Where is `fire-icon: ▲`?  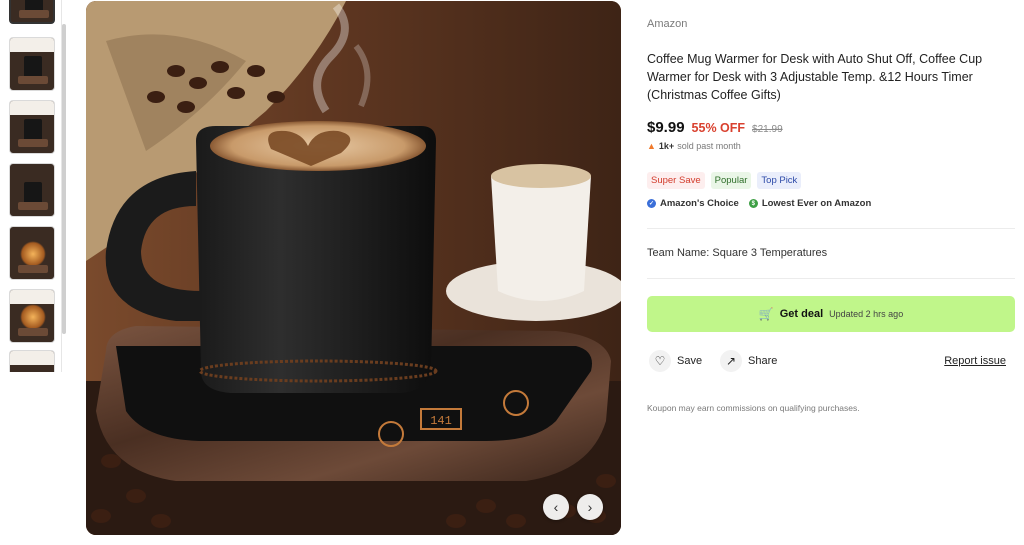
fire-icon: ▲ is located at coordinates (651, 146).